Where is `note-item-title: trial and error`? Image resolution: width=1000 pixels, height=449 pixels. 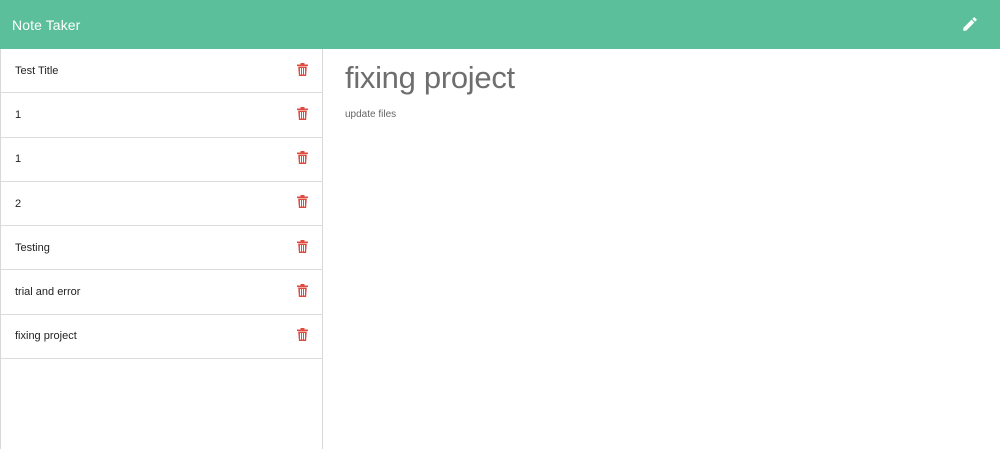 note-item-title: trial and error is located at coordinates (48, 292).